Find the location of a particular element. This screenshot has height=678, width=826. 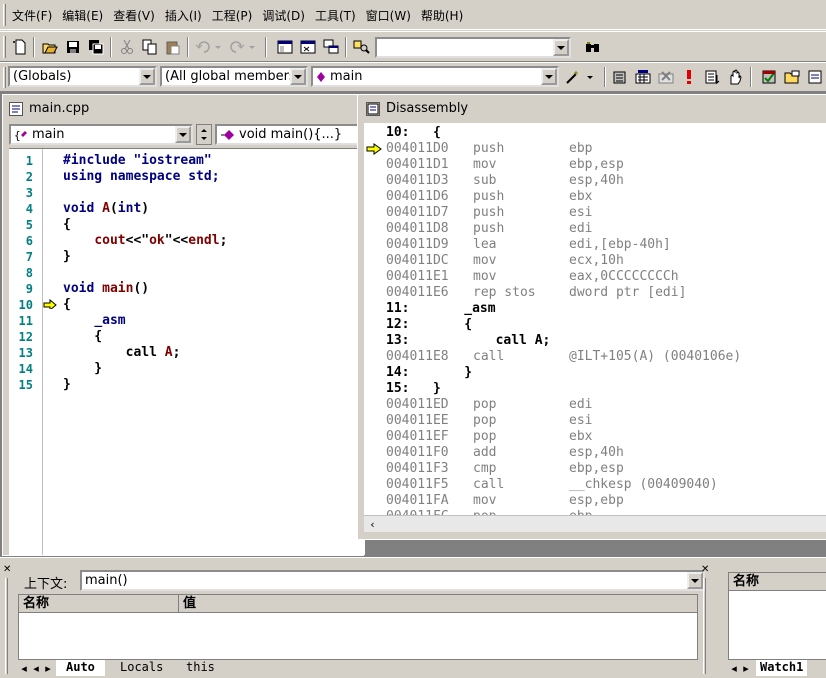

watch-grid: 名称 is located at coordinates (777, 616).